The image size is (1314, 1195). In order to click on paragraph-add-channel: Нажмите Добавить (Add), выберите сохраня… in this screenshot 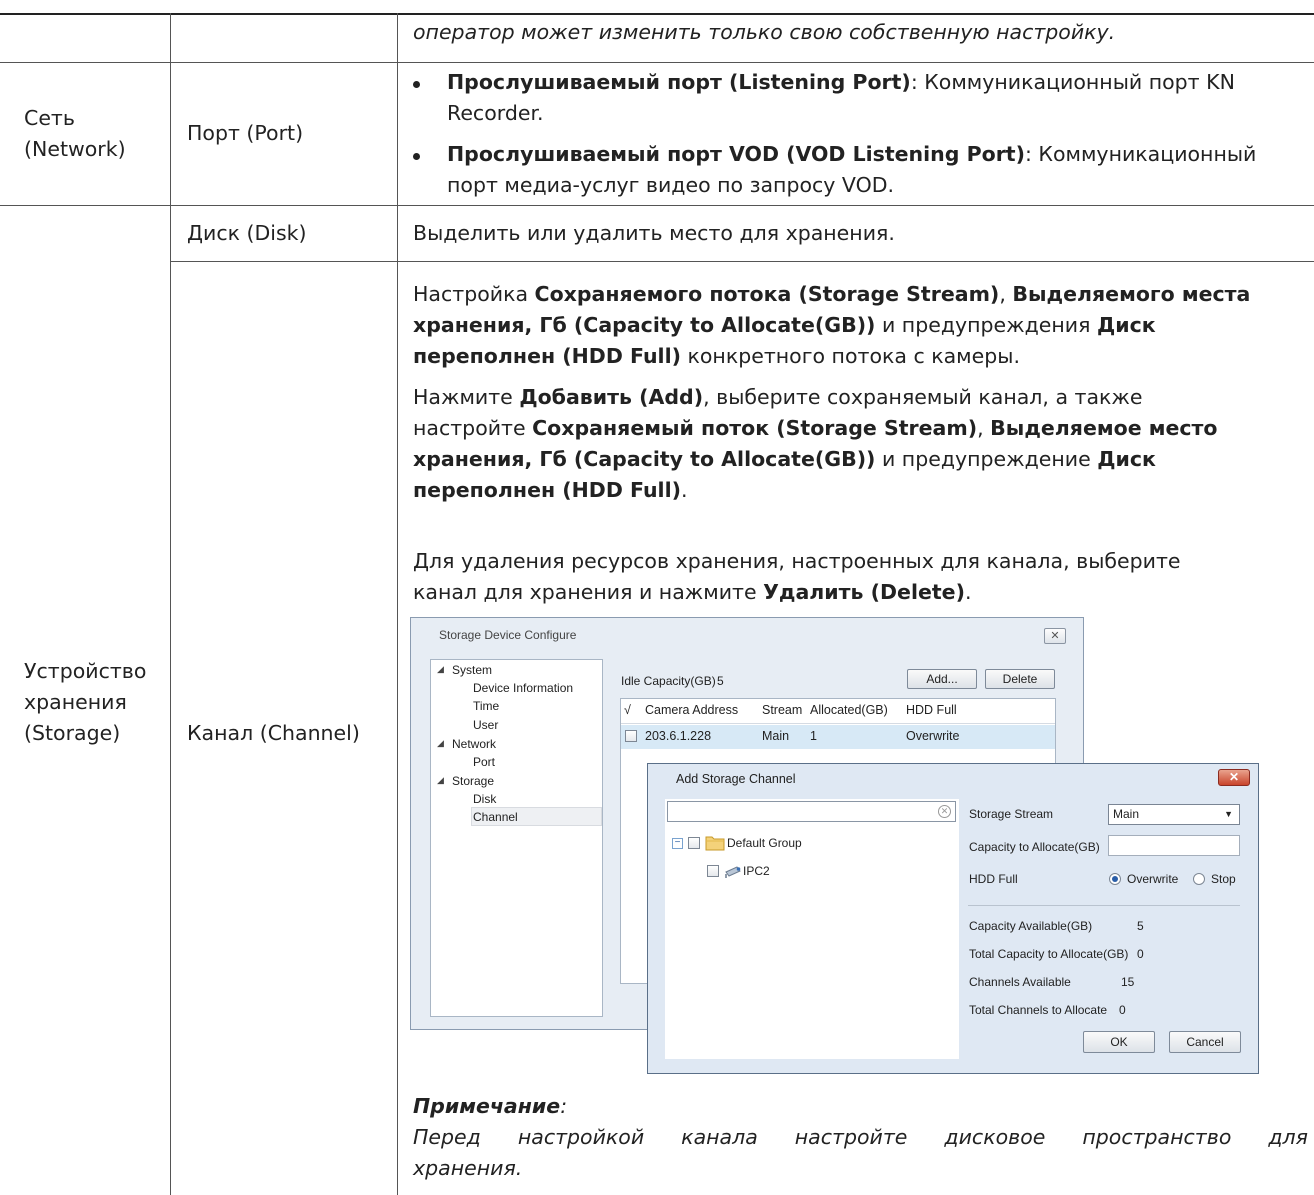, I will do `click(815, 443)`.